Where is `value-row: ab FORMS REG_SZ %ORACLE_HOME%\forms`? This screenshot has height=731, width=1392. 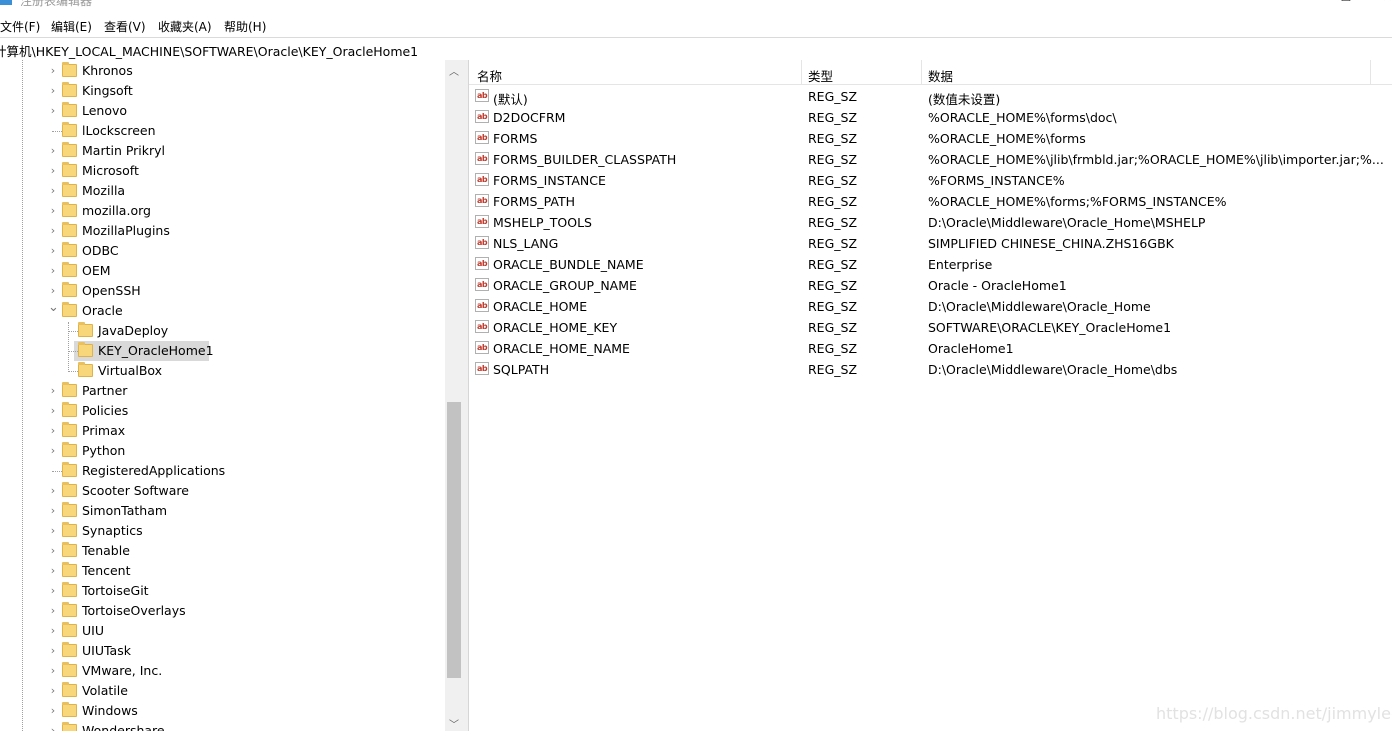 value-row: ab FORMS REG_SZ %ORACLE_HOME%\forms is located at coordinates (930, 138).